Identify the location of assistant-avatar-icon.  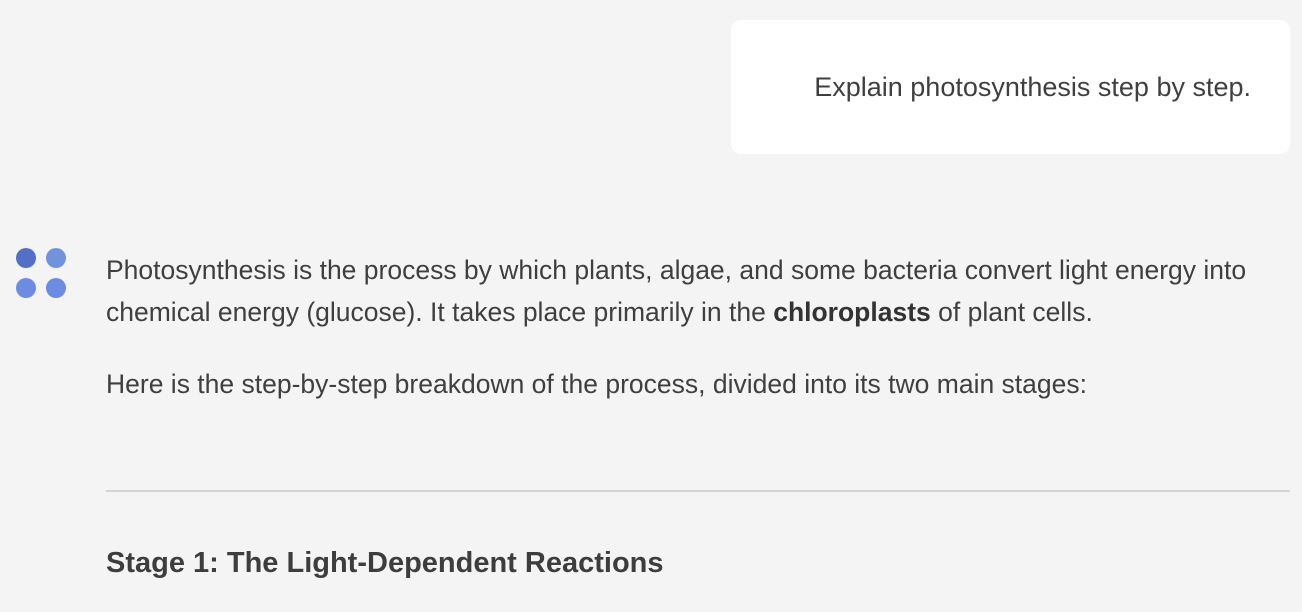
(42, 274).